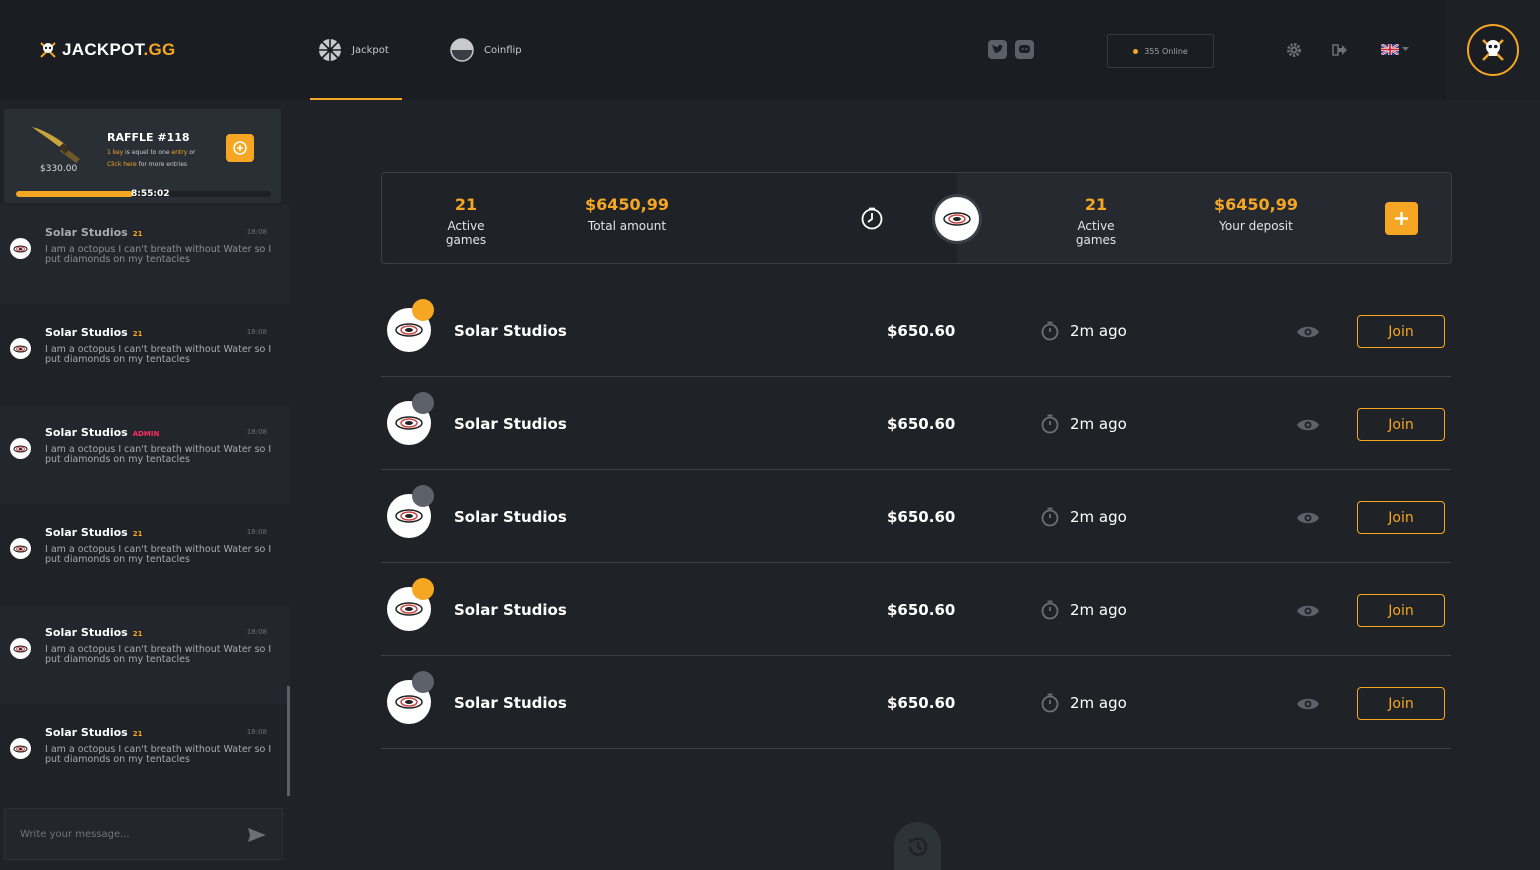  What do you see at coordinates (1256, 226) in the screenshot?
I see `your-deposit-label: Your deposit` at bounding box center [1256, 226].